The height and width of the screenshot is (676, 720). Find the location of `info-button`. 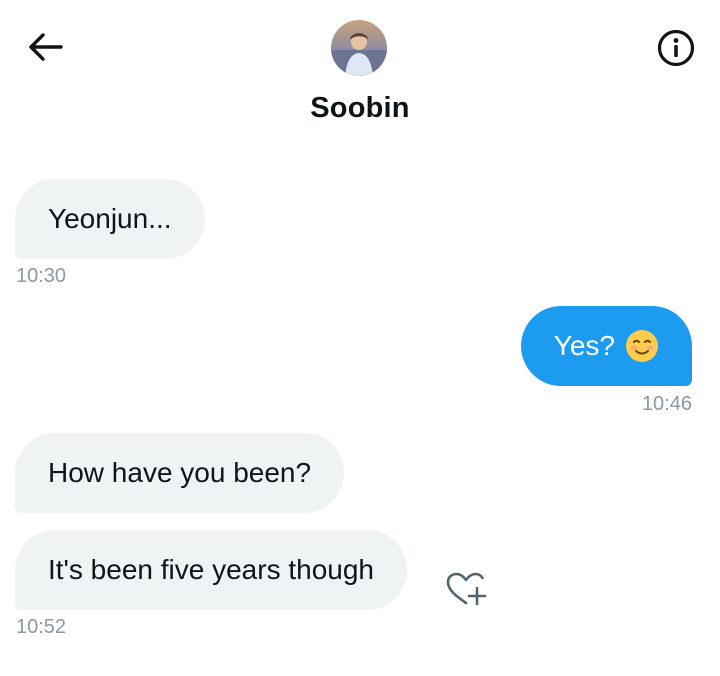

info-button is located at coordinates (676, 48).